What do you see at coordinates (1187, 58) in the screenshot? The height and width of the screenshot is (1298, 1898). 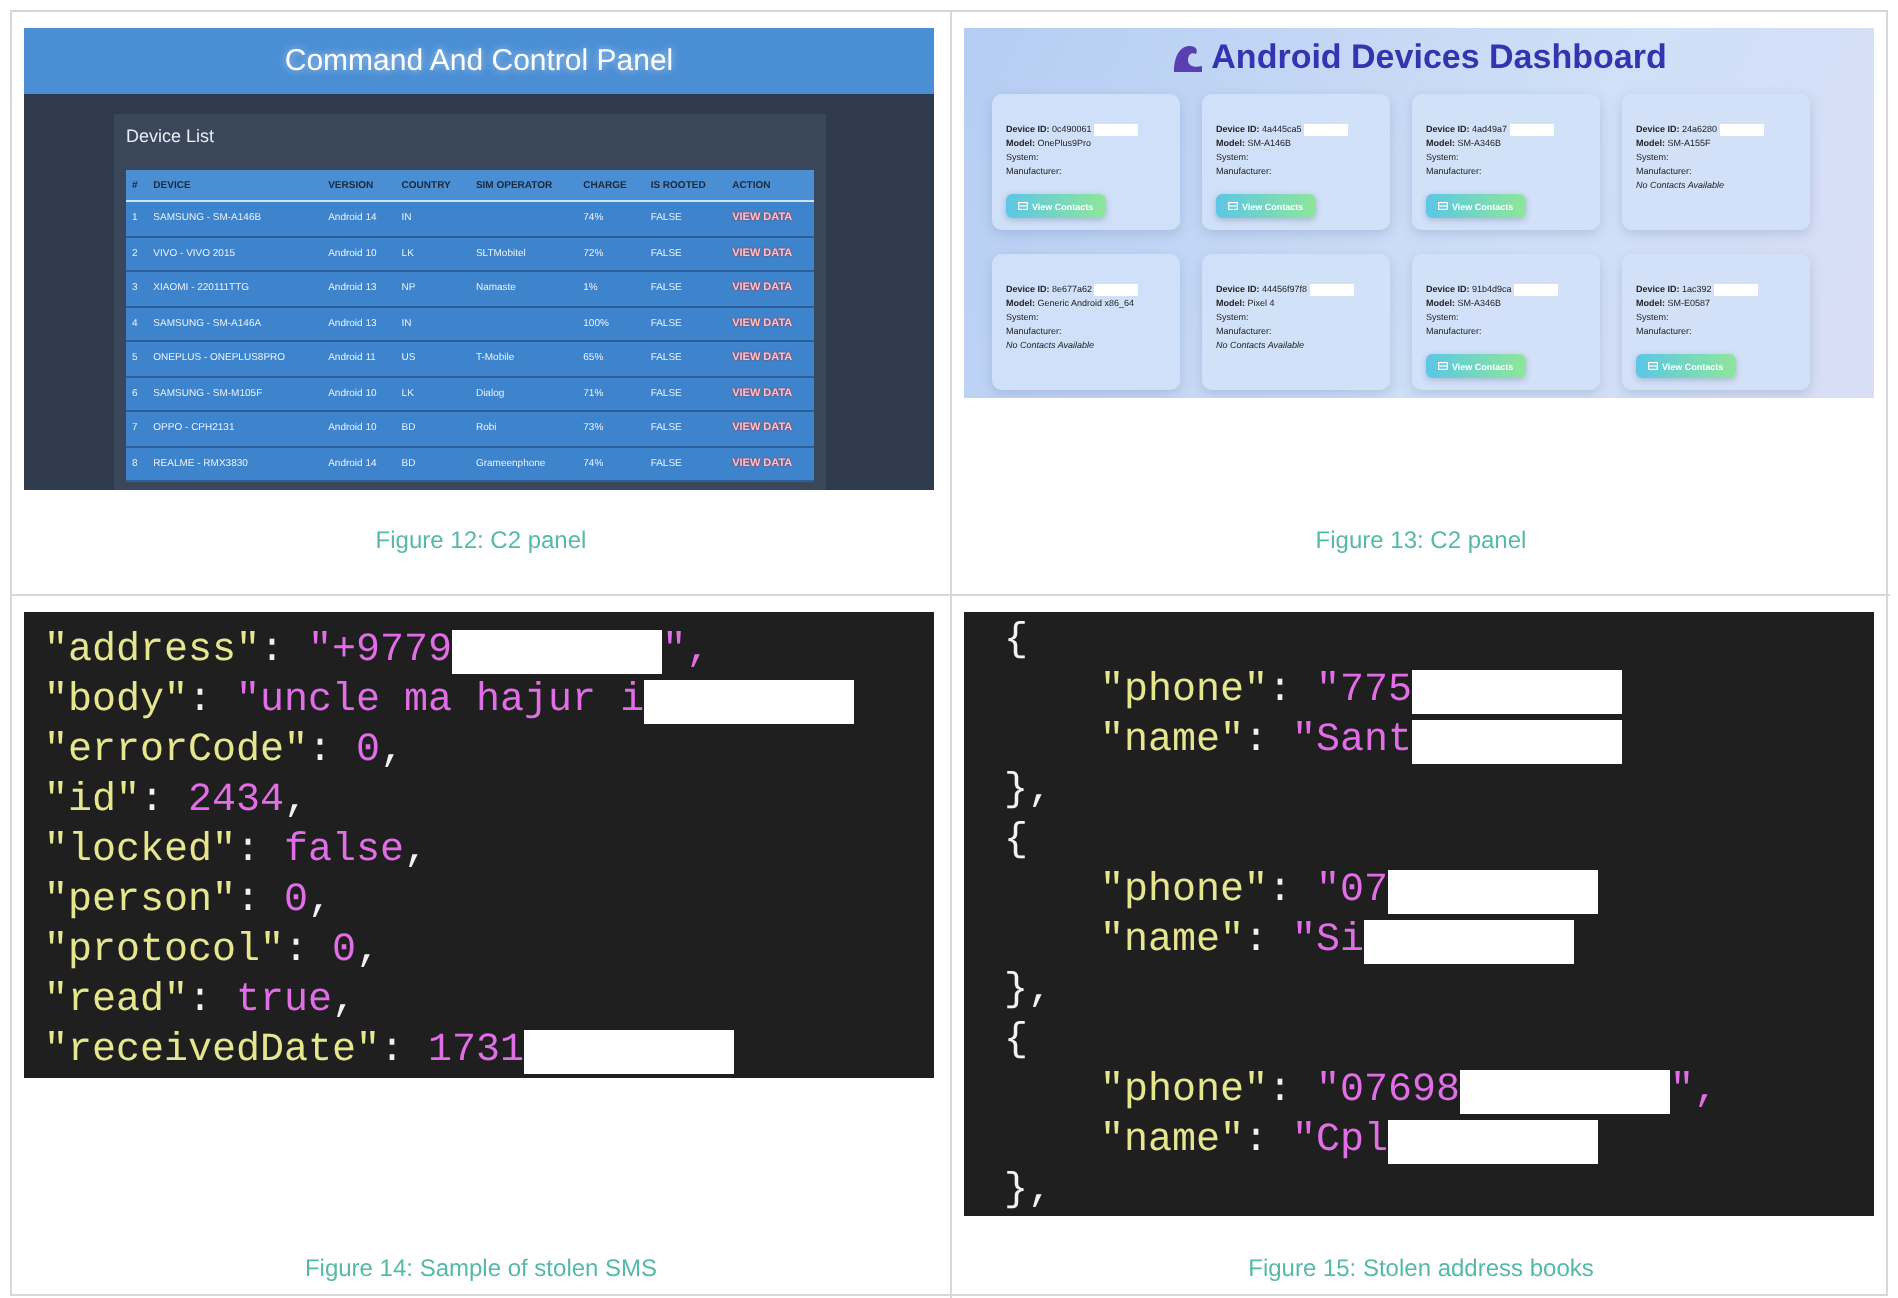 I see `wave-icon` at bounding box center [1187, 58].